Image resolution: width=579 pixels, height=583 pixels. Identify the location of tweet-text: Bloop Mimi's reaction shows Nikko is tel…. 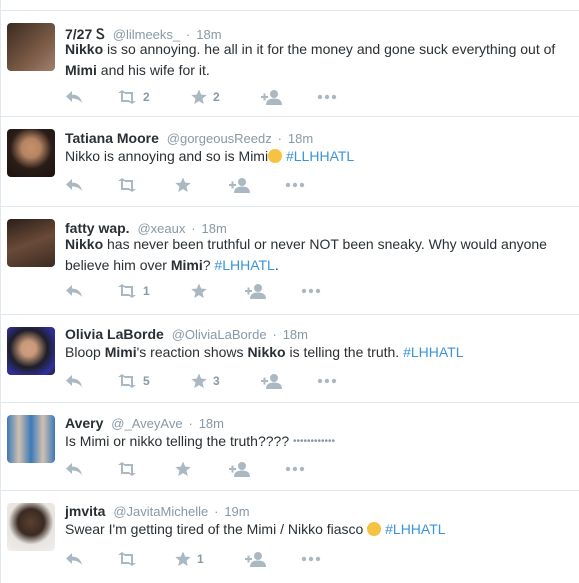
(264, 352).